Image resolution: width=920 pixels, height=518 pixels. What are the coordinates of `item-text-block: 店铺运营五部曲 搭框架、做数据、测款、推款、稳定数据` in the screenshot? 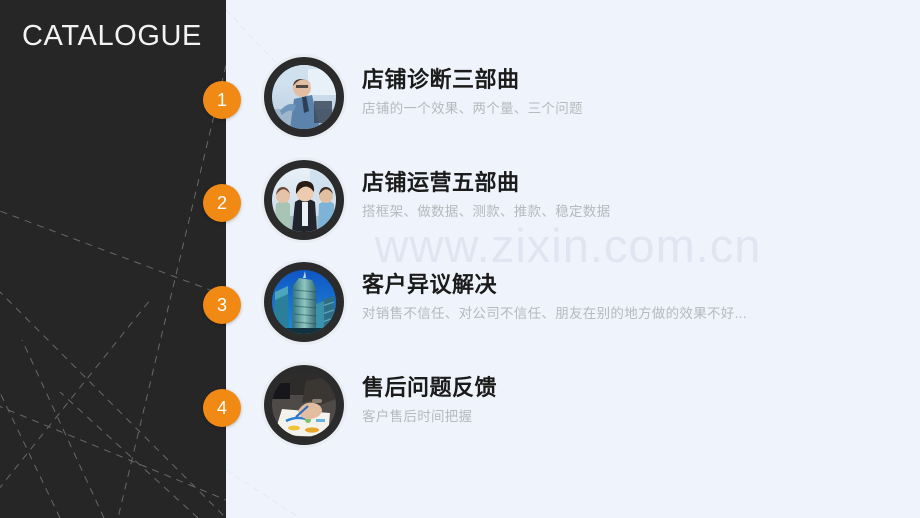 It's located at (632, 195).